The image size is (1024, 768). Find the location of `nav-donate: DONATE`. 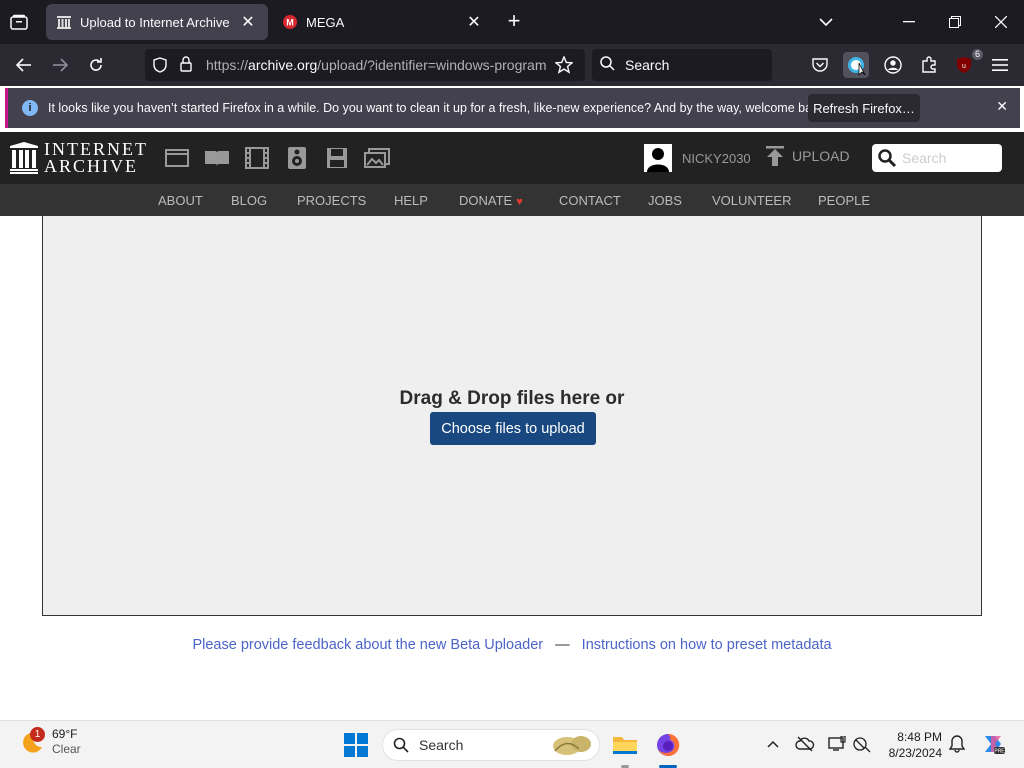

nav-donate: DONATE is located at coordinates (485, 200).